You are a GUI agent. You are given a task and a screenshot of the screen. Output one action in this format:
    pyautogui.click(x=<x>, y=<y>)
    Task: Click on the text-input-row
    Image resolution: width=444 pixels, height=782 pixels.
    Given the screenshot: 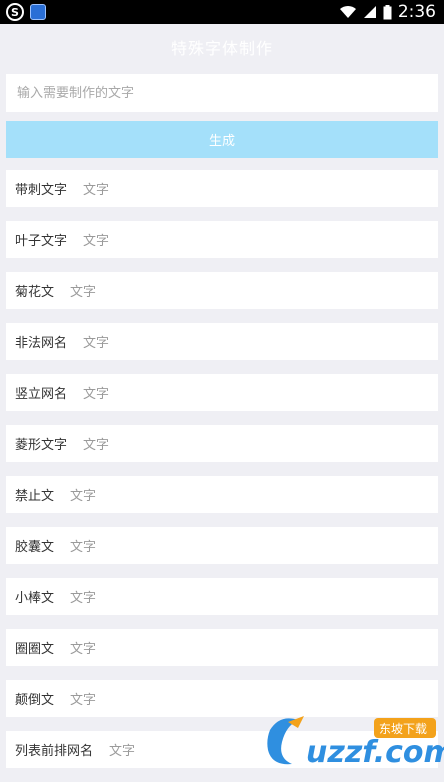 What is the action you would take?
    pyautogui.click(x=222, y=93)
    